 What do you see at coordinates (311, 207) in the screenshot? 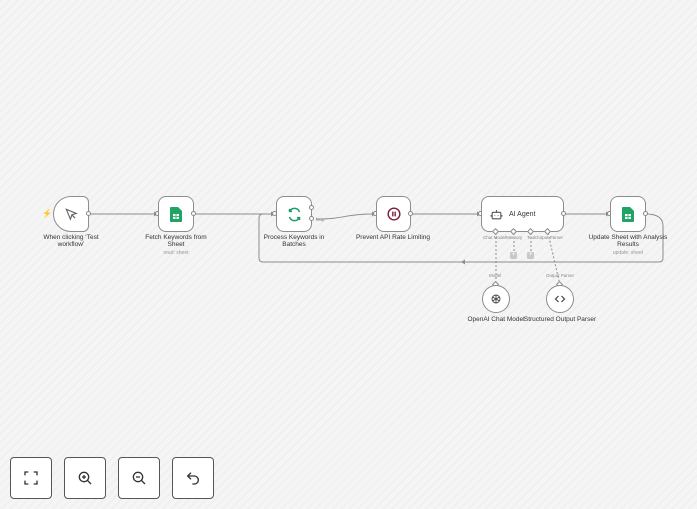
I see `batch-done-port` at bounding box center [311, 207].